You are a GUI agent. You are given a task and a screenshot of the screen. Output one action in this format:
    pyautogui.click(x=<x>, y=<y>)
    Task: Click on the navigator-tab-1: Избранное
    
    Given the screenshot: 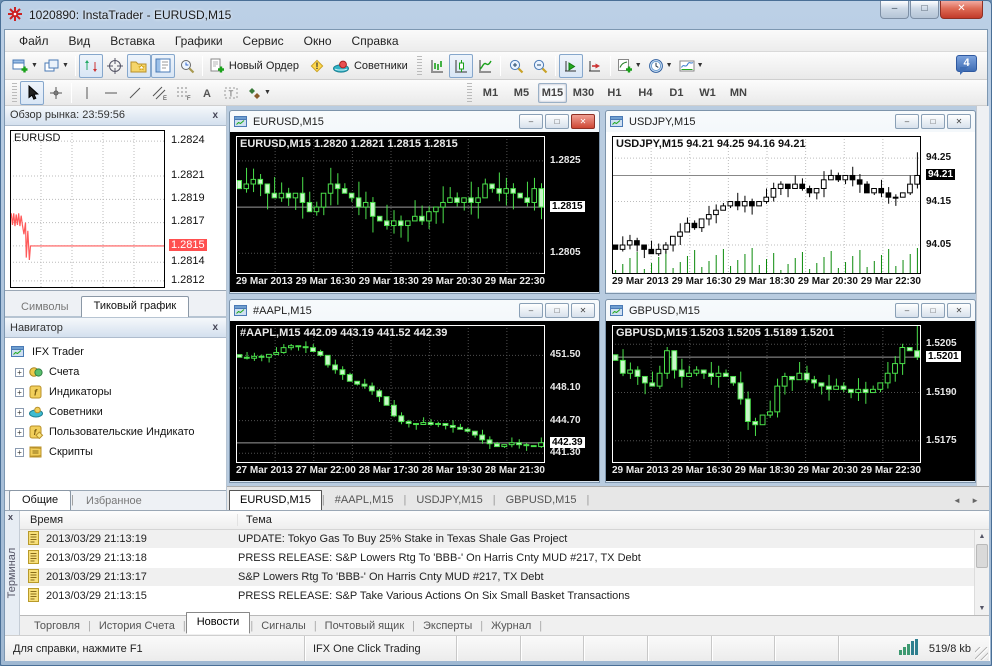 What is the action you would take?
    pyautogui.click(x=114, y=501)
    